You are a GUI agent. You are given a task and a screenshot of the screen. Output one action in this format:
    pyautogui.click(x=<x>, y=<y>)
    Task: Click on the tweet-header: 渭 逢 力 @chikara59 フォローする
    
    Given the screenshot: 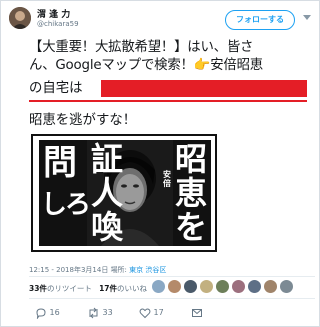 What is the action you would take?
    pyautogui.click(x=160, y=19)
    